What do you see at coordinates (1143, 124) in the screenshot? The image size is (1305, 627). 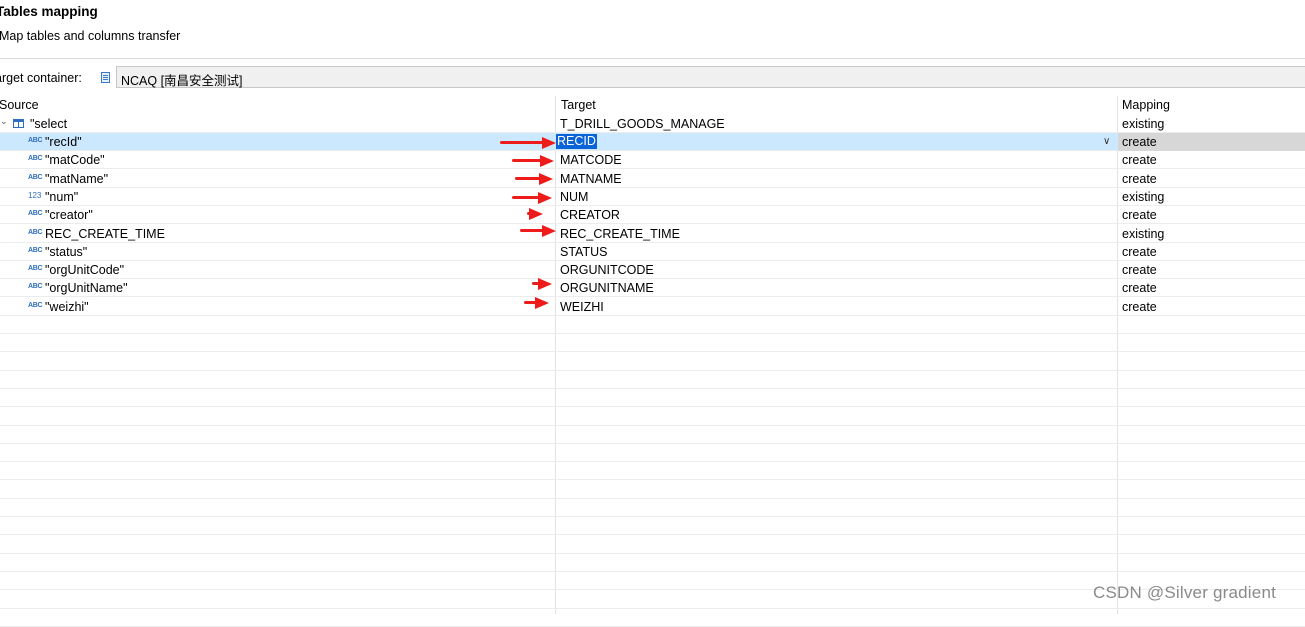 I see `table-mapping: existing` at bounding box center [1143, 124].